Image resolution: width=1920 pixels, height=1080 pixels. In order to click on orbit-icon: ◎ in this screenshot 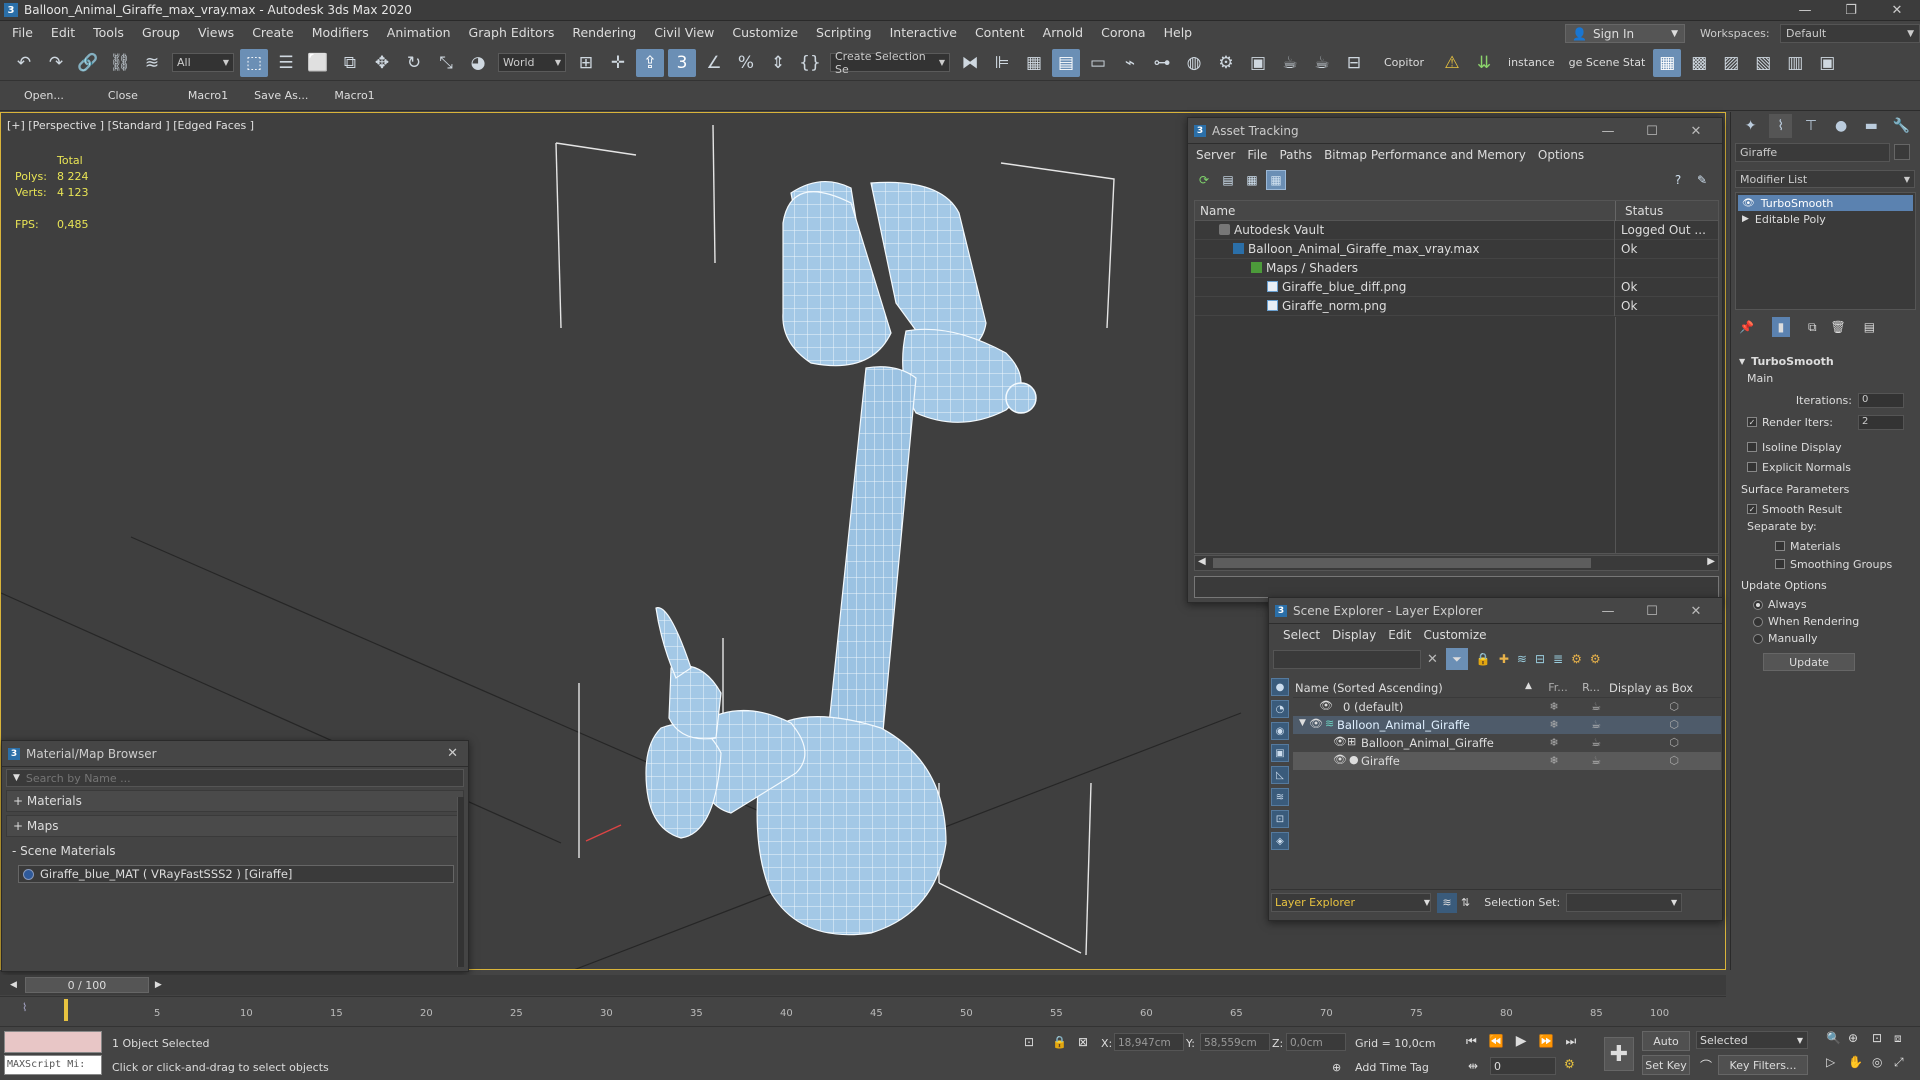, I will do `click(1877, 1062)`.